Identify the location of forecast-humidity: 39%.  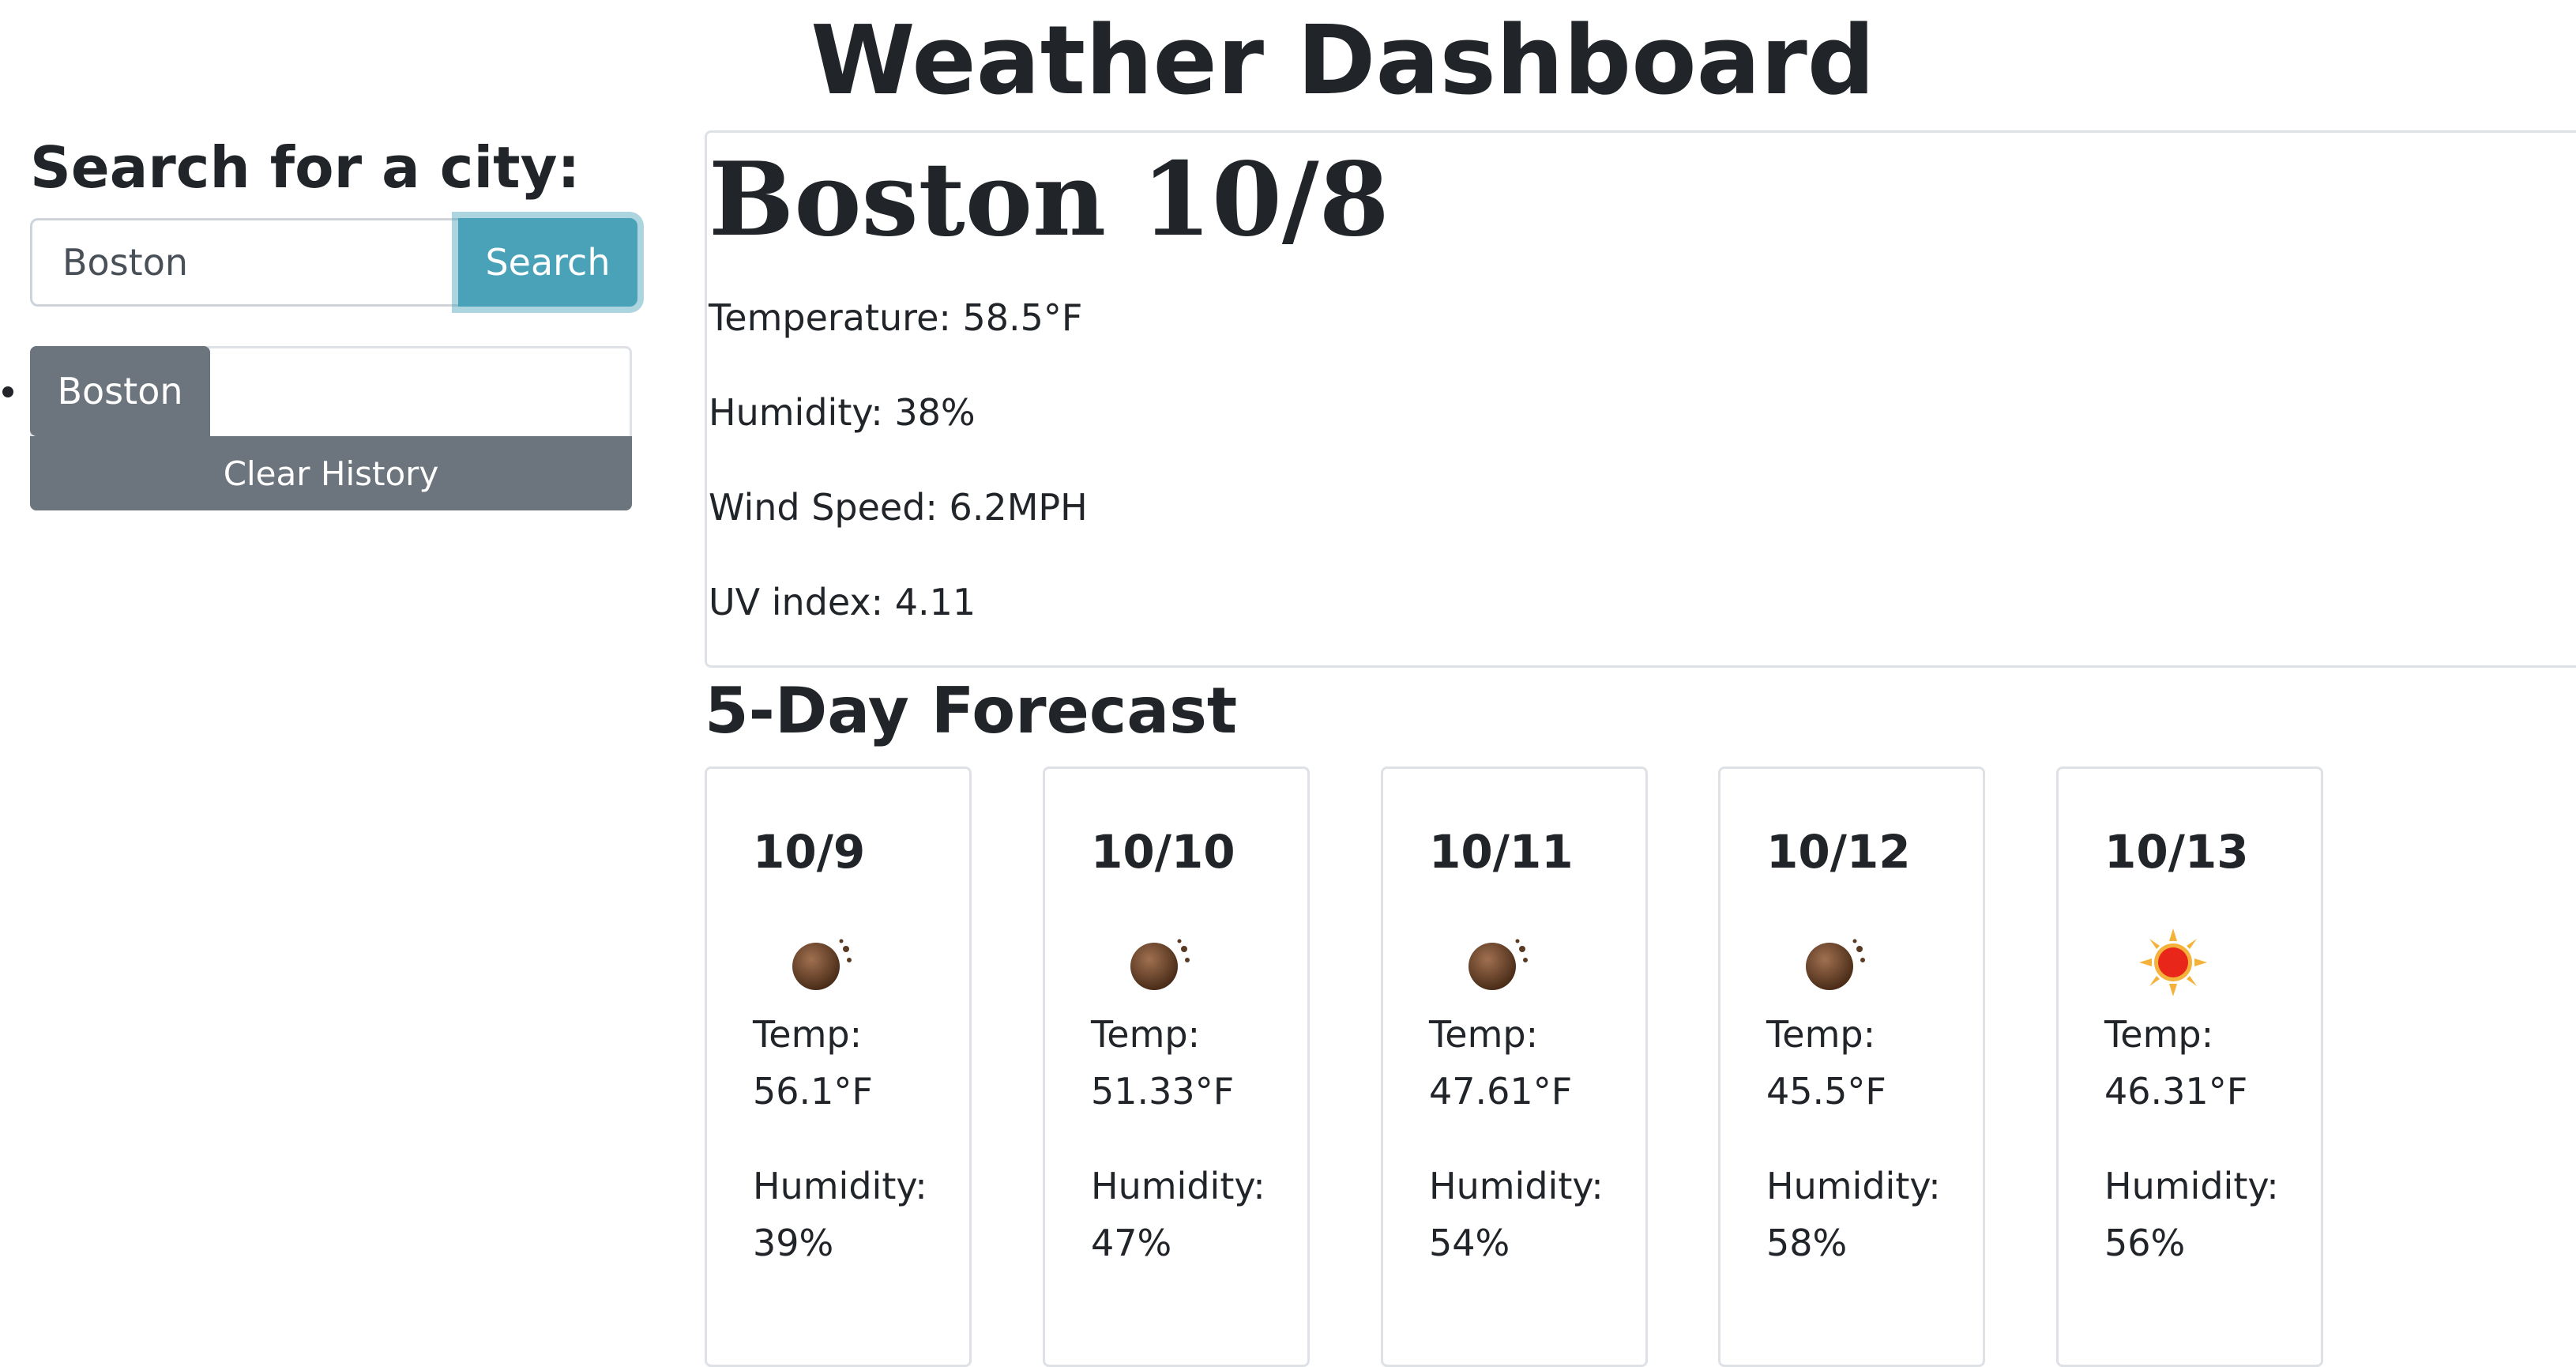
(794, 1243).